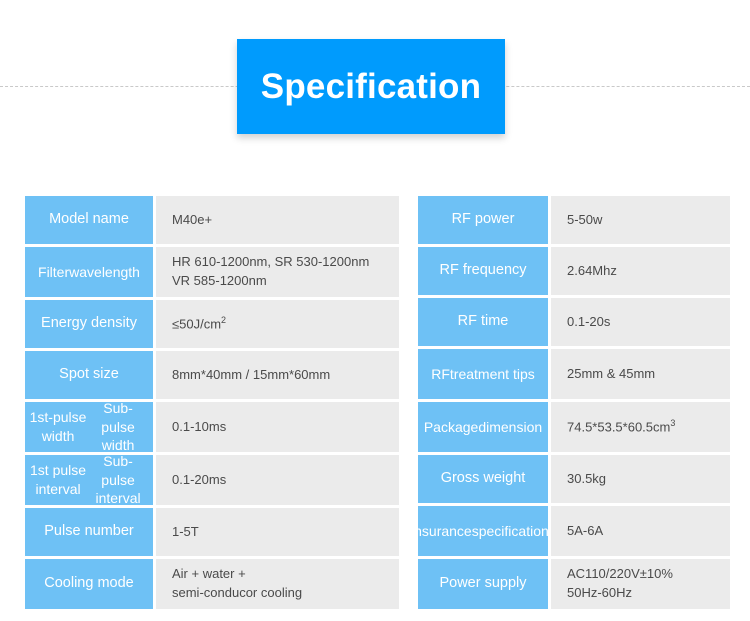 The width and height of the screenshot is (750, 621). I want to click on spec-value-line: VR 585-1200nm, so click(219, 280).